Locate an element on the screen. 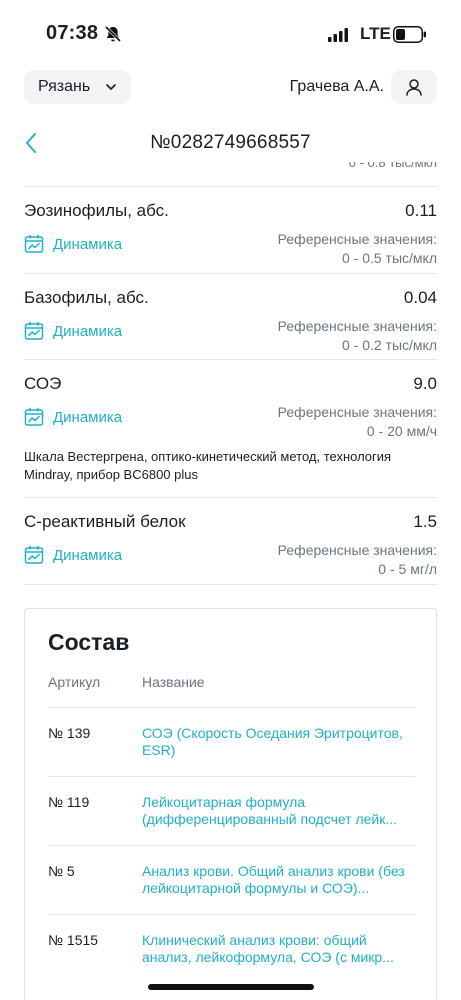 The width and height of the screenshot is (461, 1000). reference-values: Референсные значения: 0 - 20 мм/ч is located at coordinates (357, 422).